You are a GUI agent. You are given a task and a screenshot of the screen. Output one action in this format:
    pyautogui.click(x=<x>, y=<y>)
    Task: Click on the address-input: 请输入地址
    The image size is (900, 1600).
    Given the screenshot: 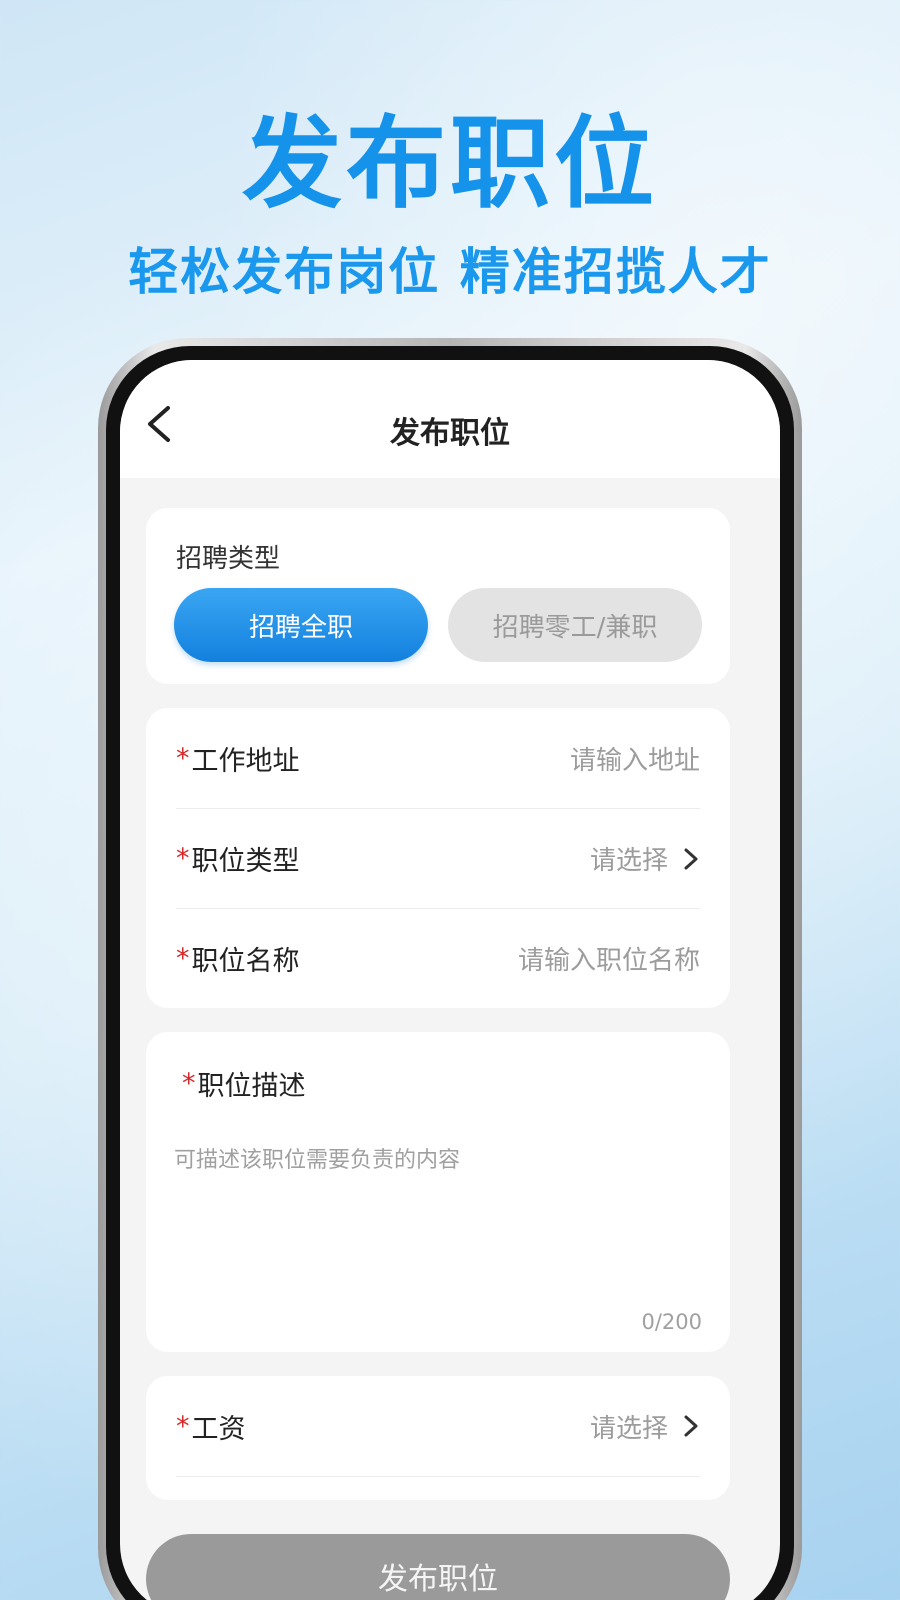 What is the action you would take?
    pyautogui.click(x=635, y=758)
    